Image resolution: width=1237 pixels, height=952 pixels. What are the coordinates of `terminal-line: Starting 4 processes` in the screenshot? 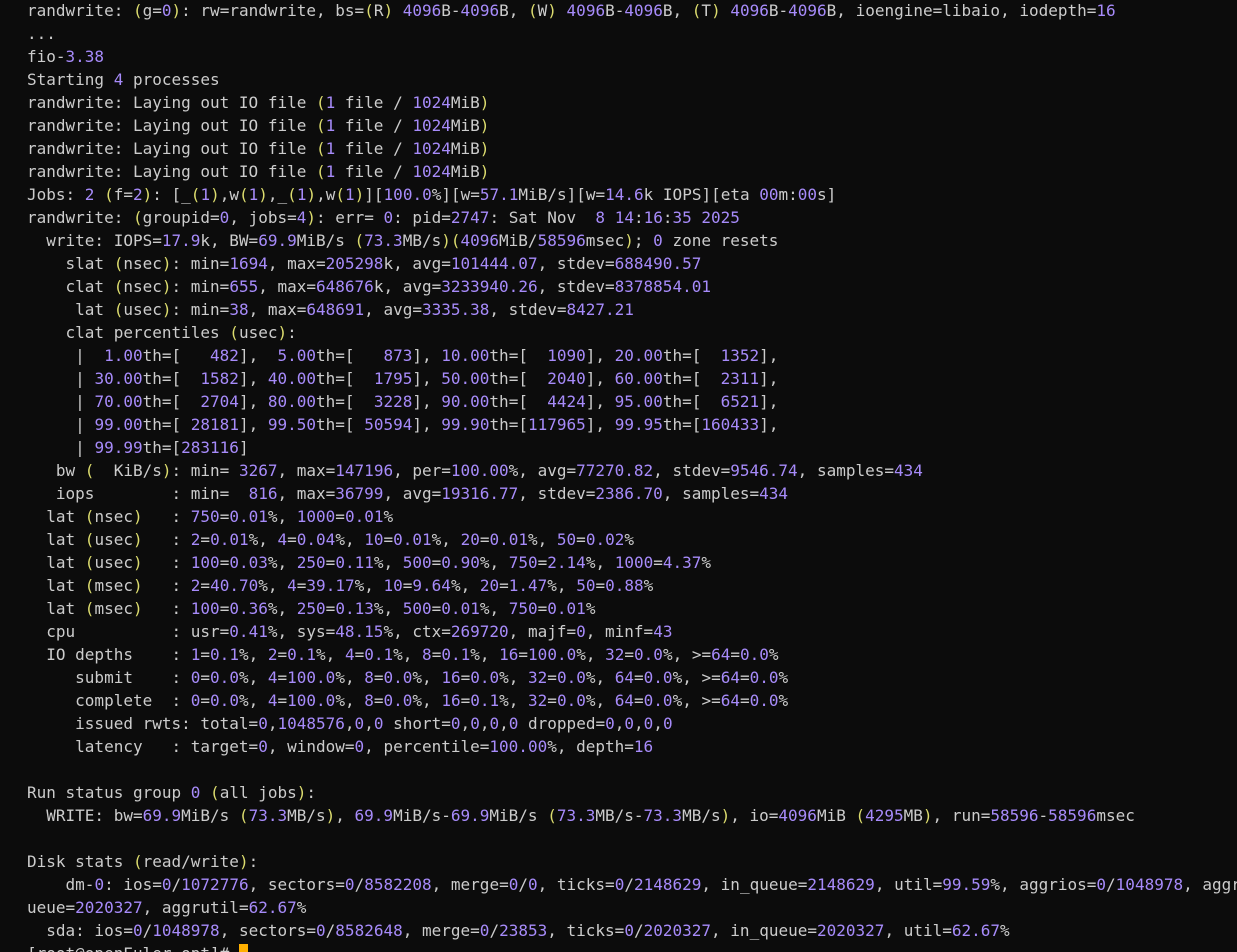 It's located at (123, 79).